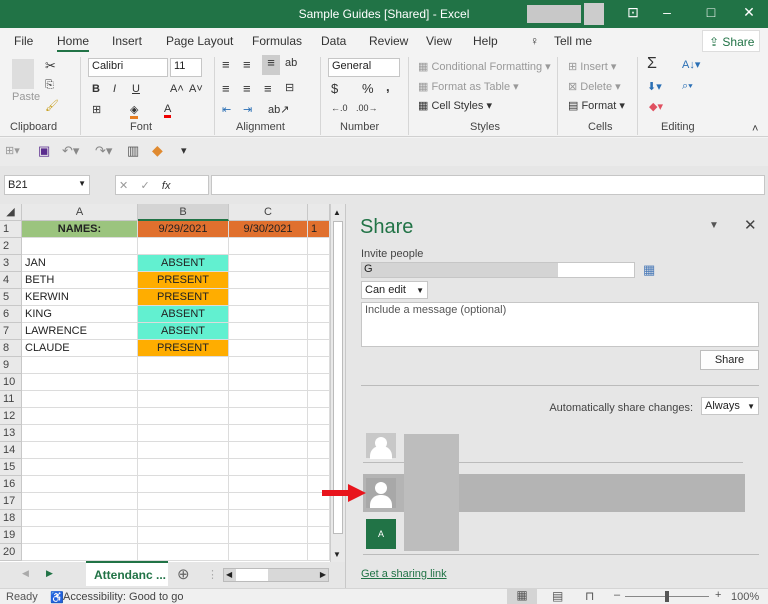 The image size is (768, 604). Describe the element at coordinates (594, 86) in the screenshot. I see `delete-cells-button: ⊠ Delete ▾` at that location.